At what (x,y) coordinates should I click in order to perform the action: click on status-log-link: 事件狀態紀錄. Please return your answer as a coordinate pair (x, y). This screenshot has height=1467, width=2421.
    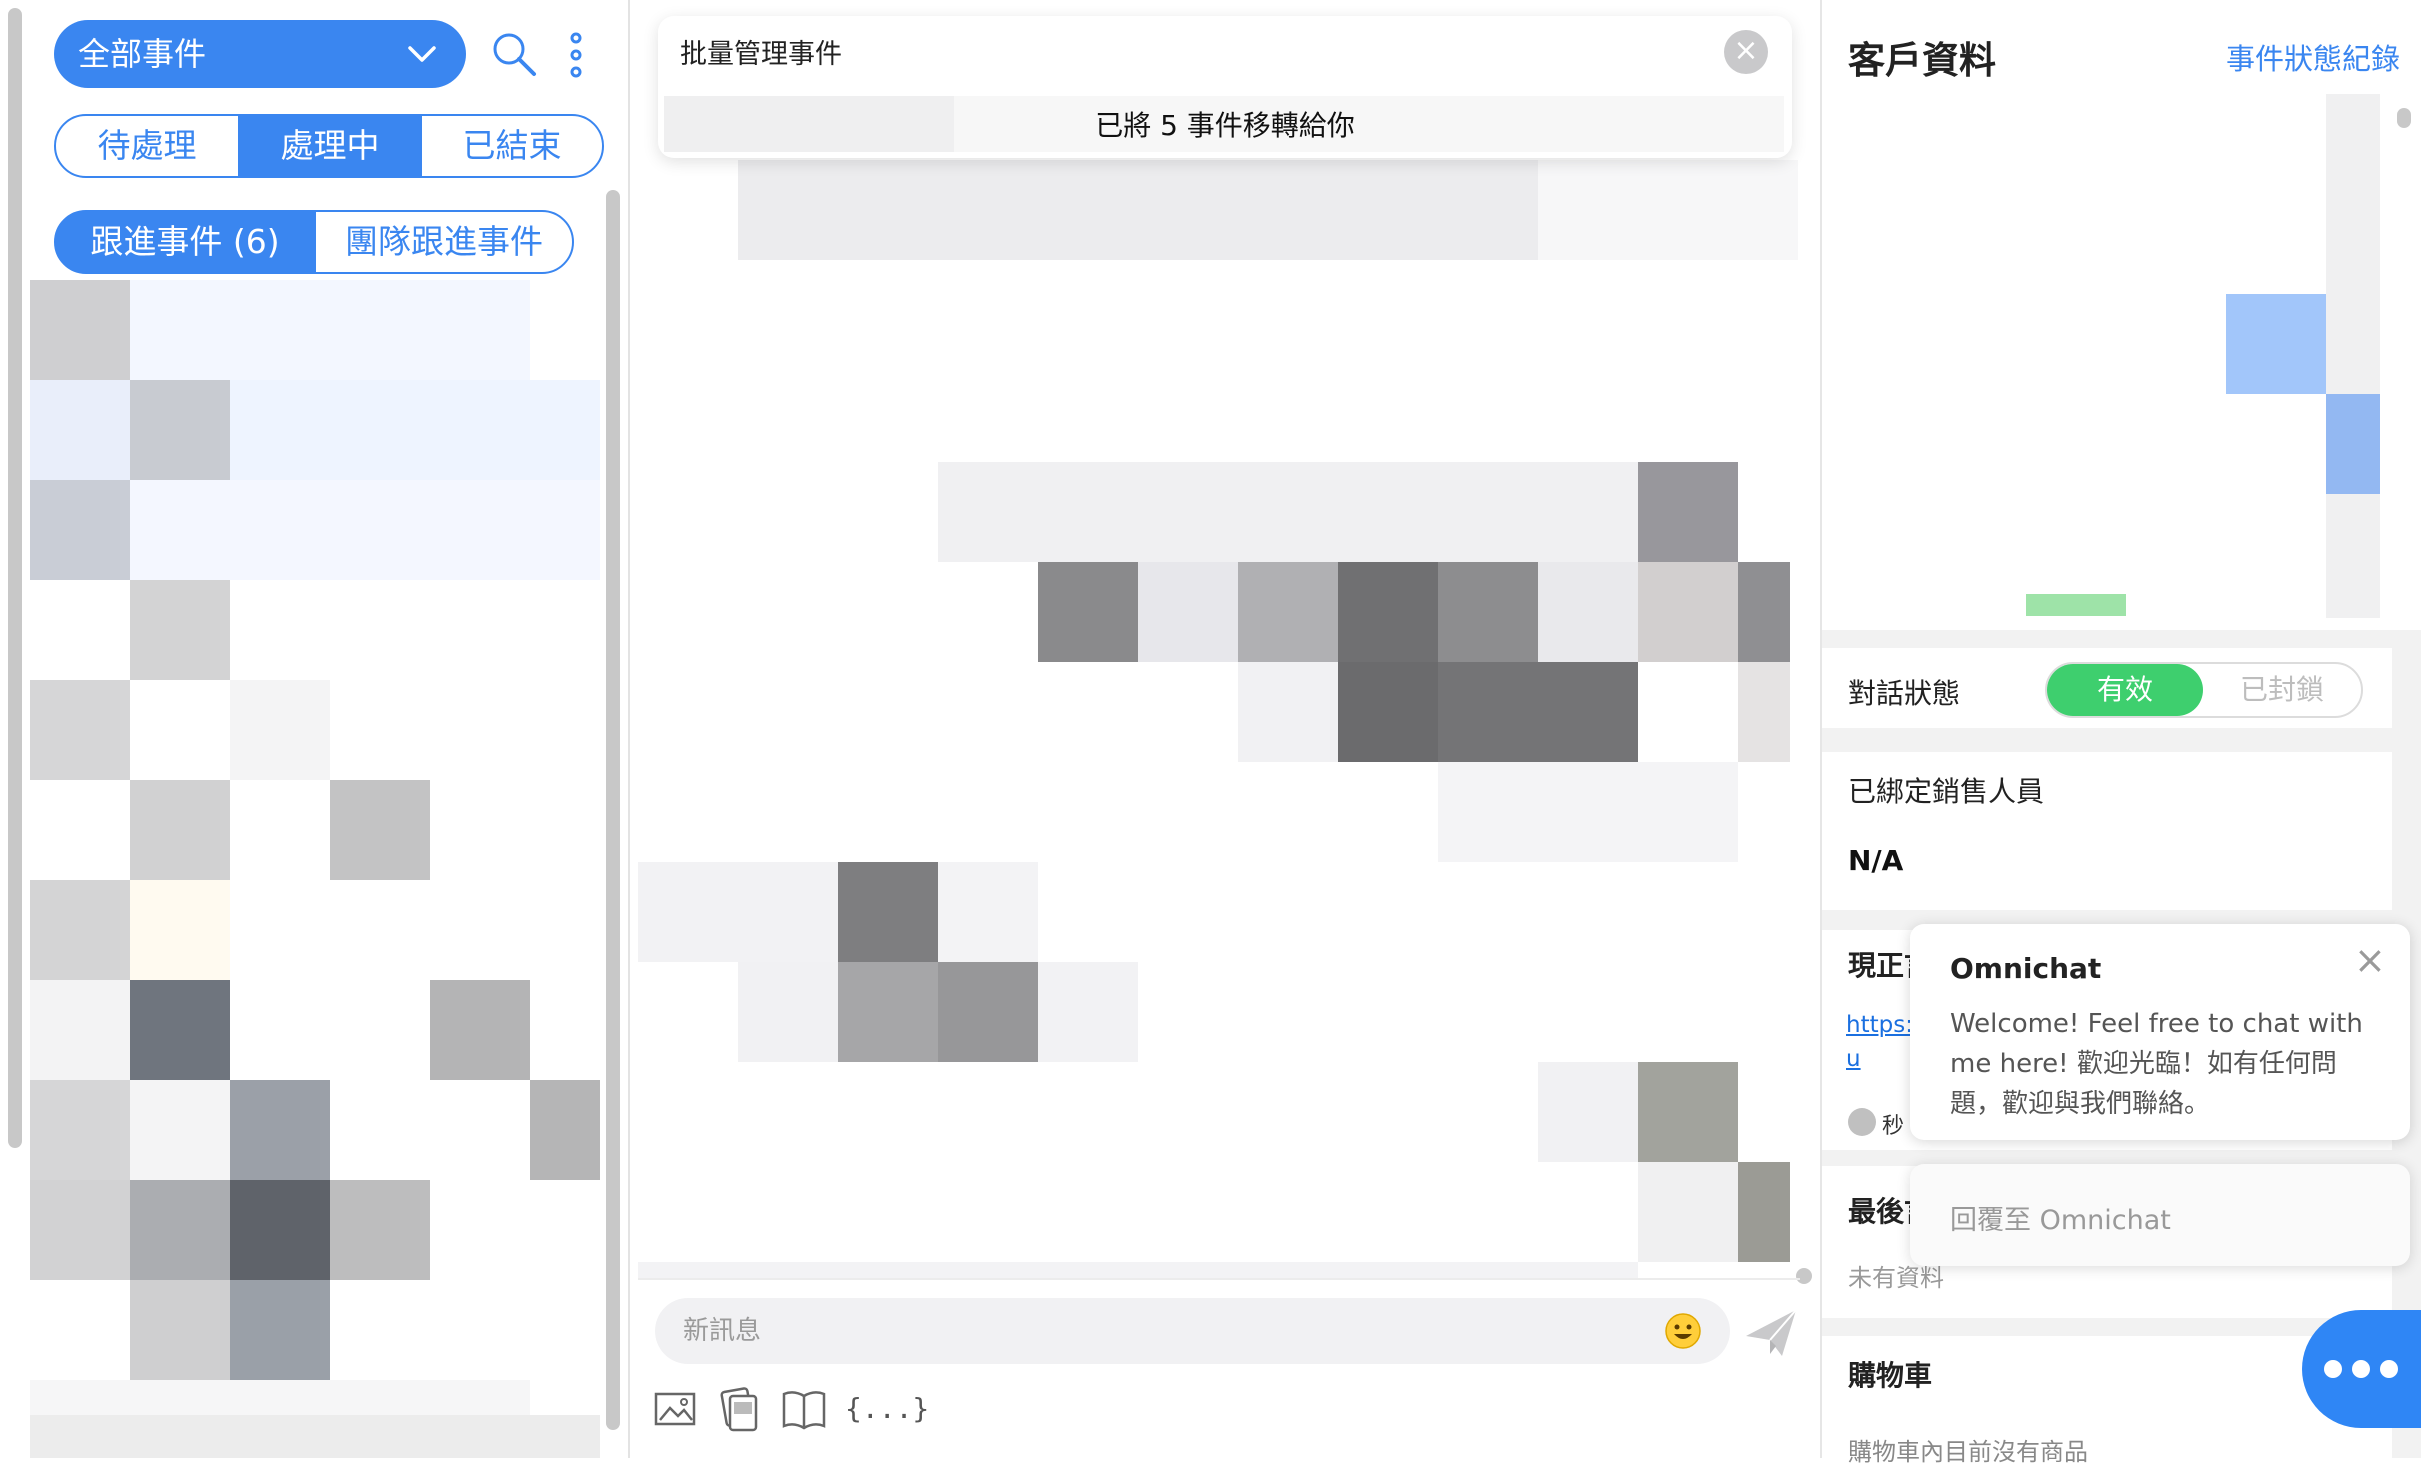
    Looking at the image, I should click on (2313, 57).